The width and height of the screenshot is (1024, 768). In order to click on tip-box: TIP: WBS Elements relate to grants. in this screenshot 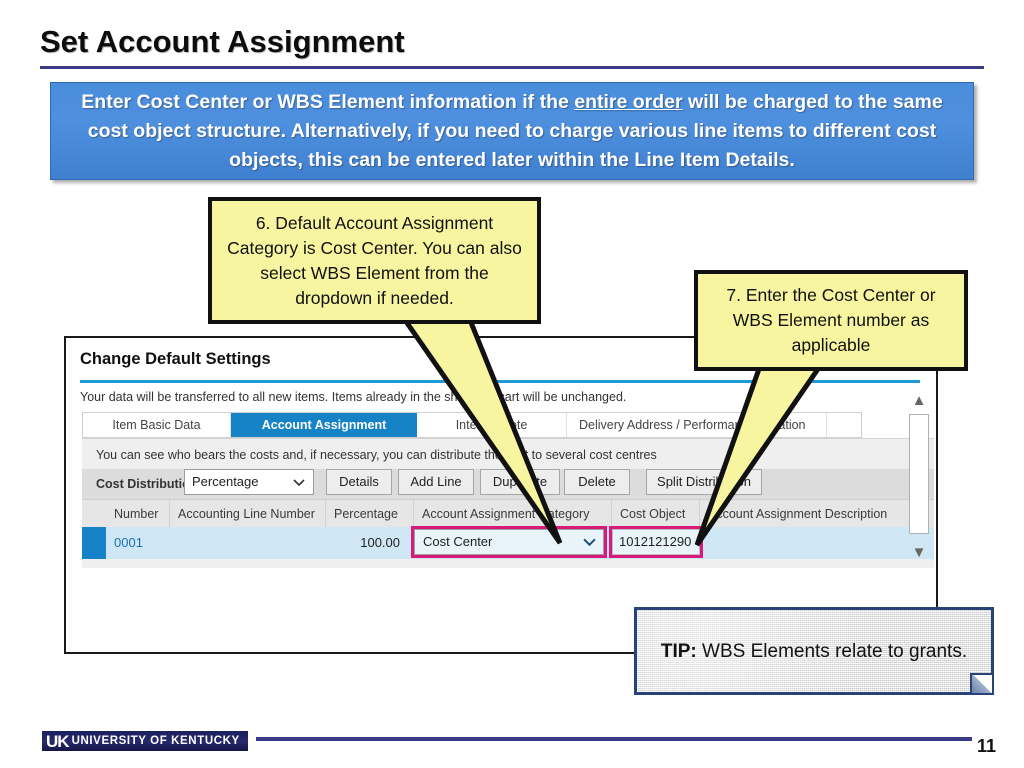, I will do `click(814, 651)`.